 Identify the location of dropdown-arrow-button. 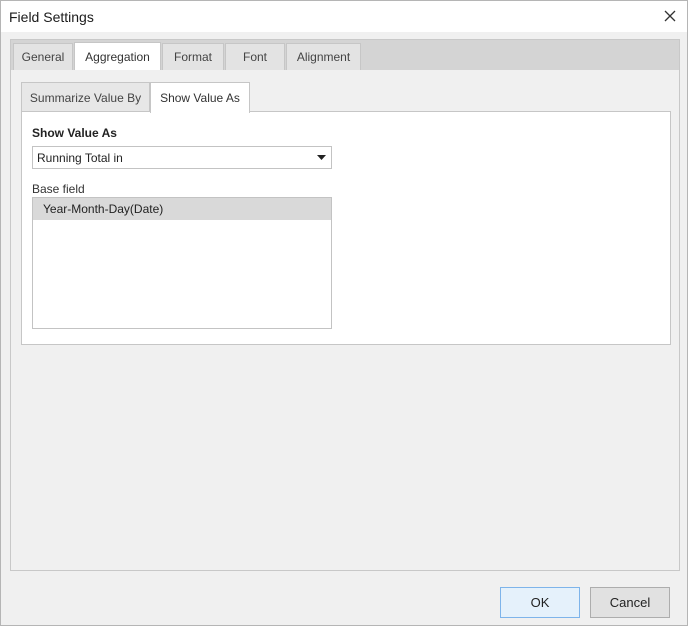
(321, 157).